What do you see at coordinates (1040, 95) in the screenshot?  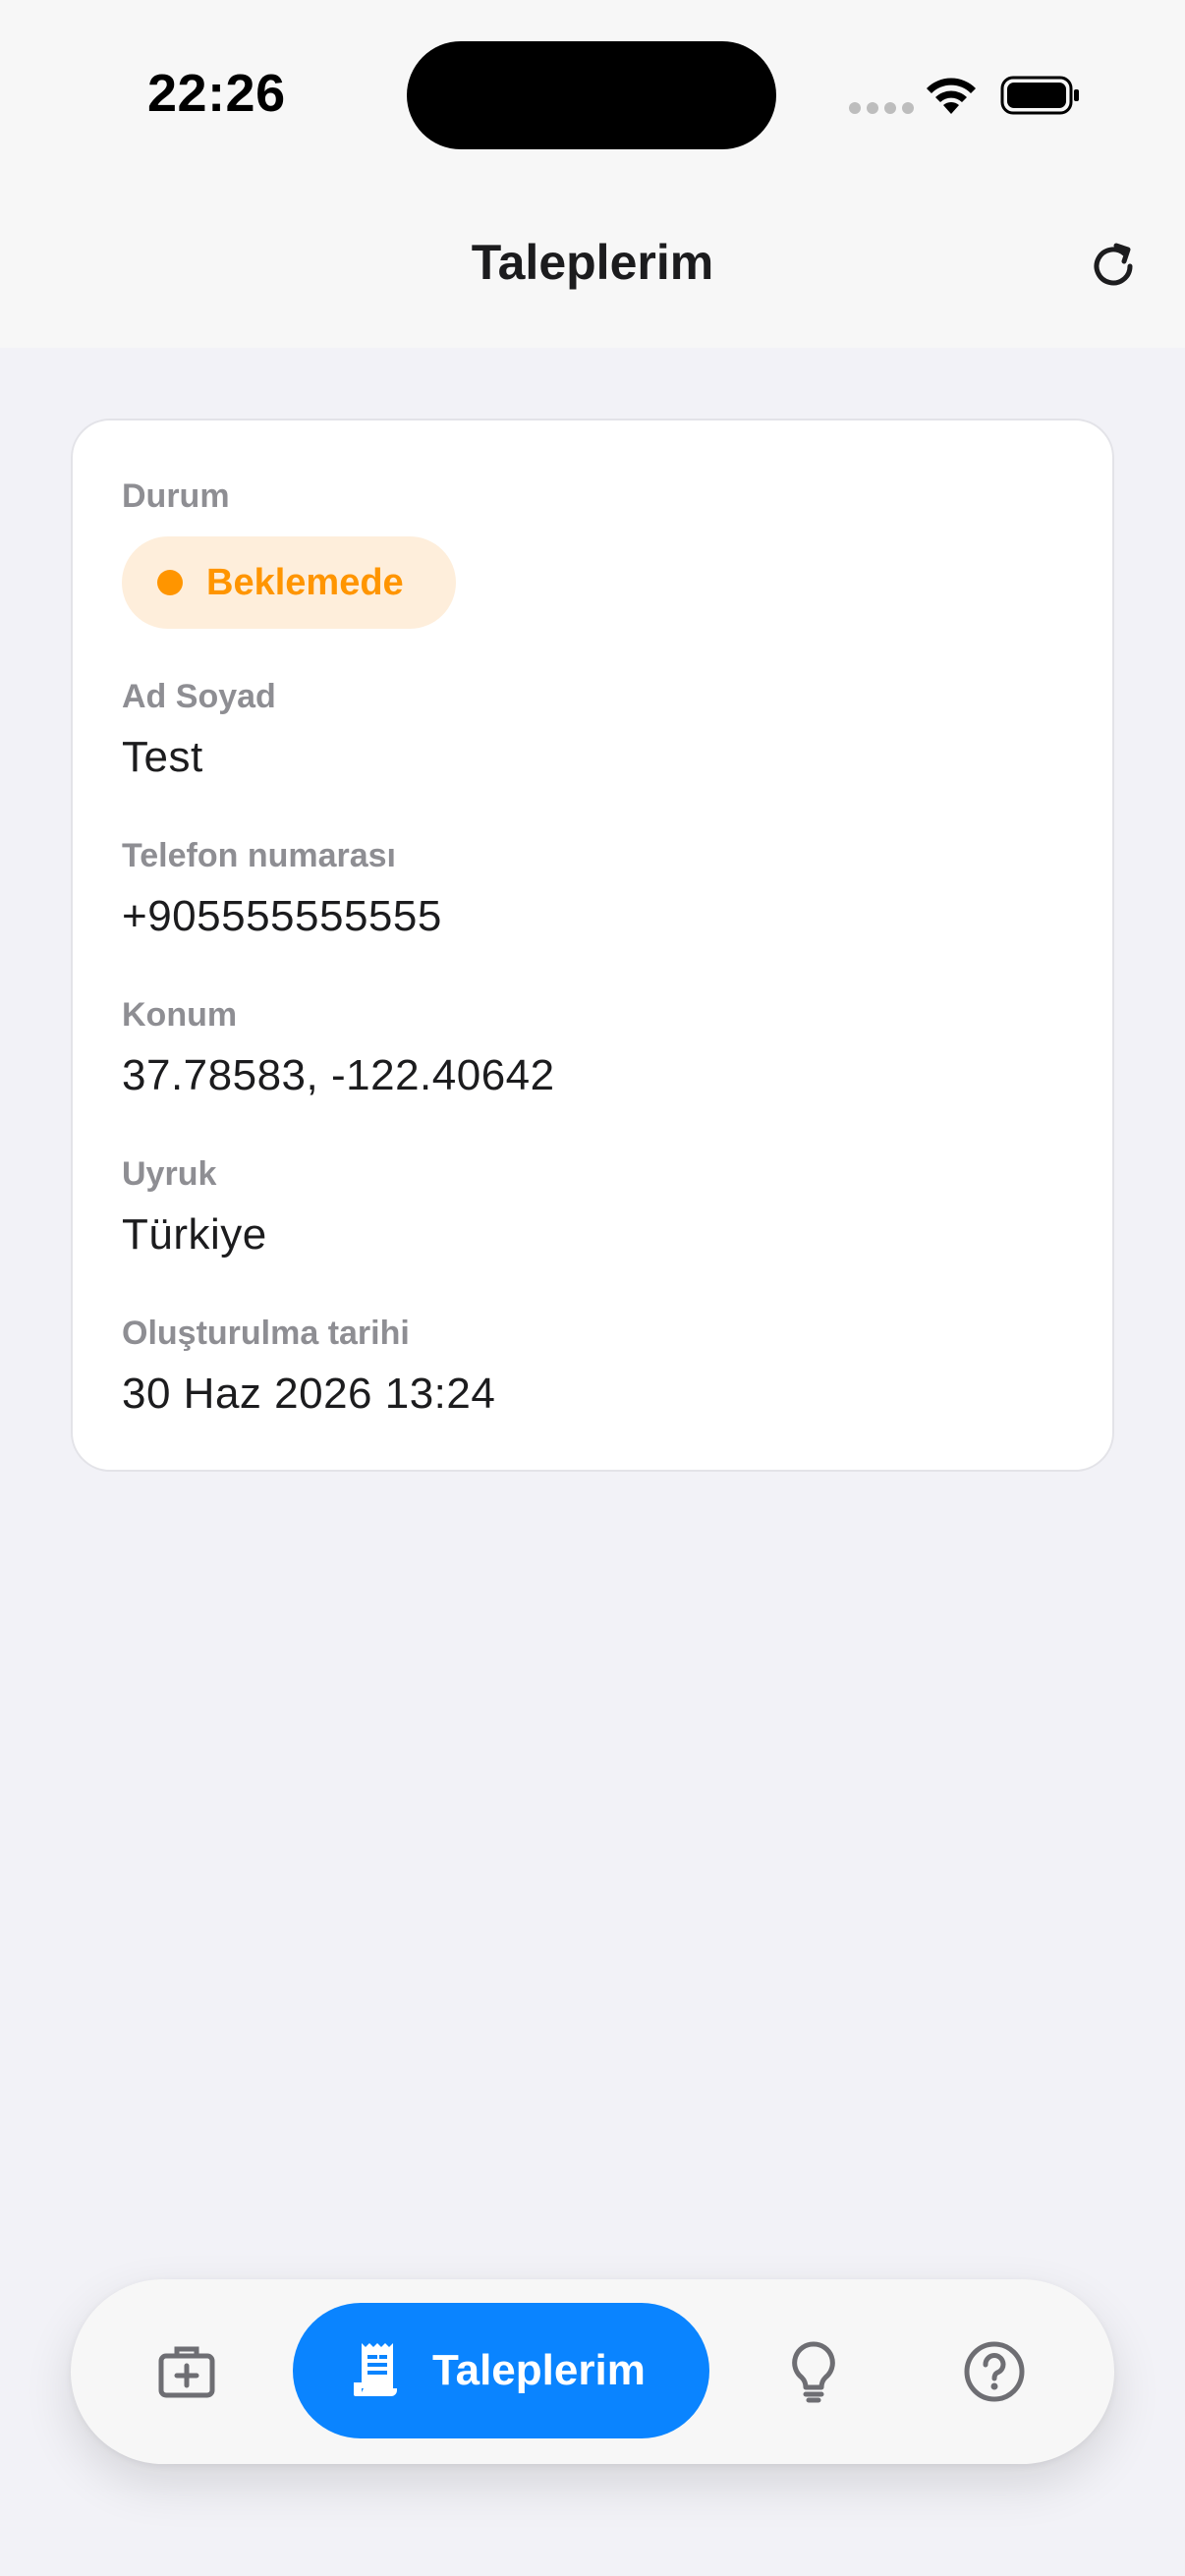 I see `battery-icon` at bounding box center [1040, 95].